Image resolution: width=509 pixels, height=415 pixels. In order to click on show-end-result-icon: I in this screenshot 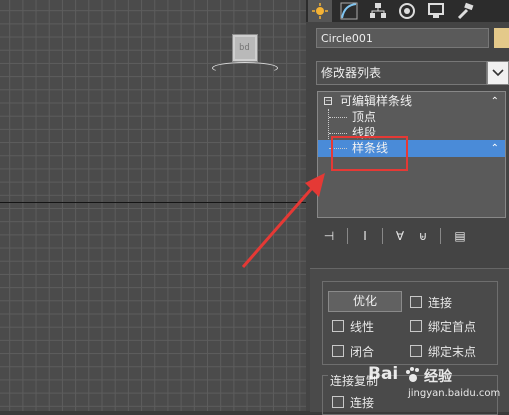, I will do `click(365, 236)`.